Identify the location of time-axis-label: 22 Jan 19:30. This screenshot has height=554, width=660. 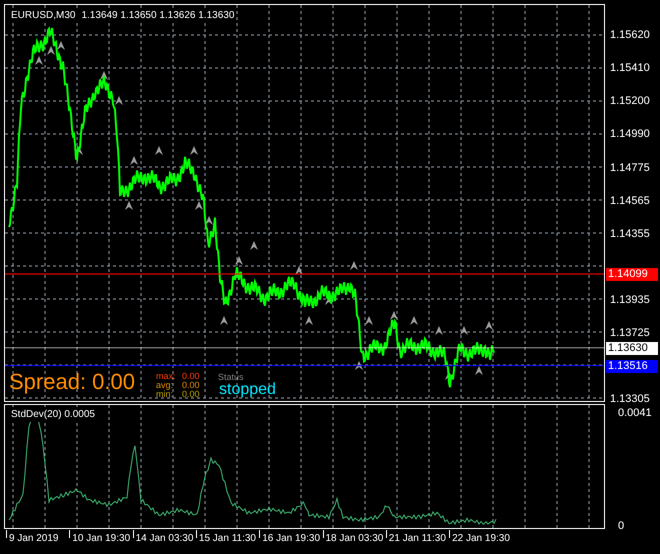
(481, 539).